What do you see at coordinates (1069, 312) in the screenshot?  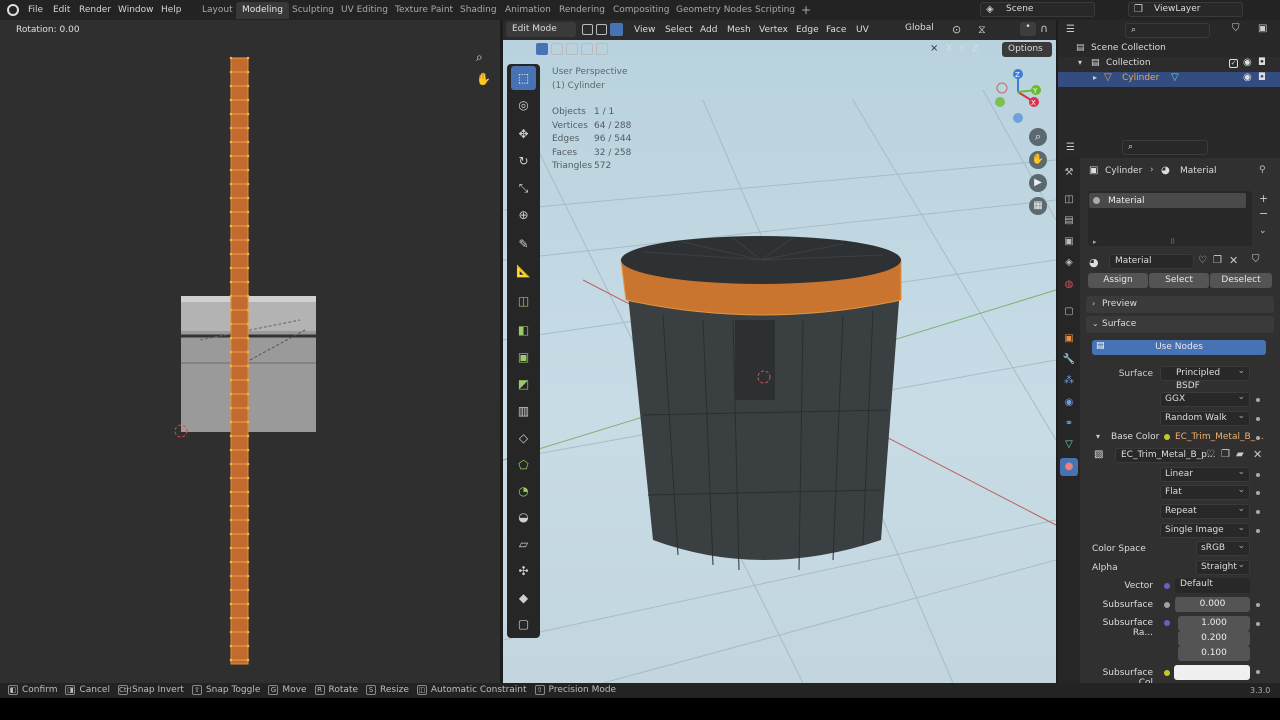 I see `collection-tab-icon: ▢` at bounding box center [1069, 312].